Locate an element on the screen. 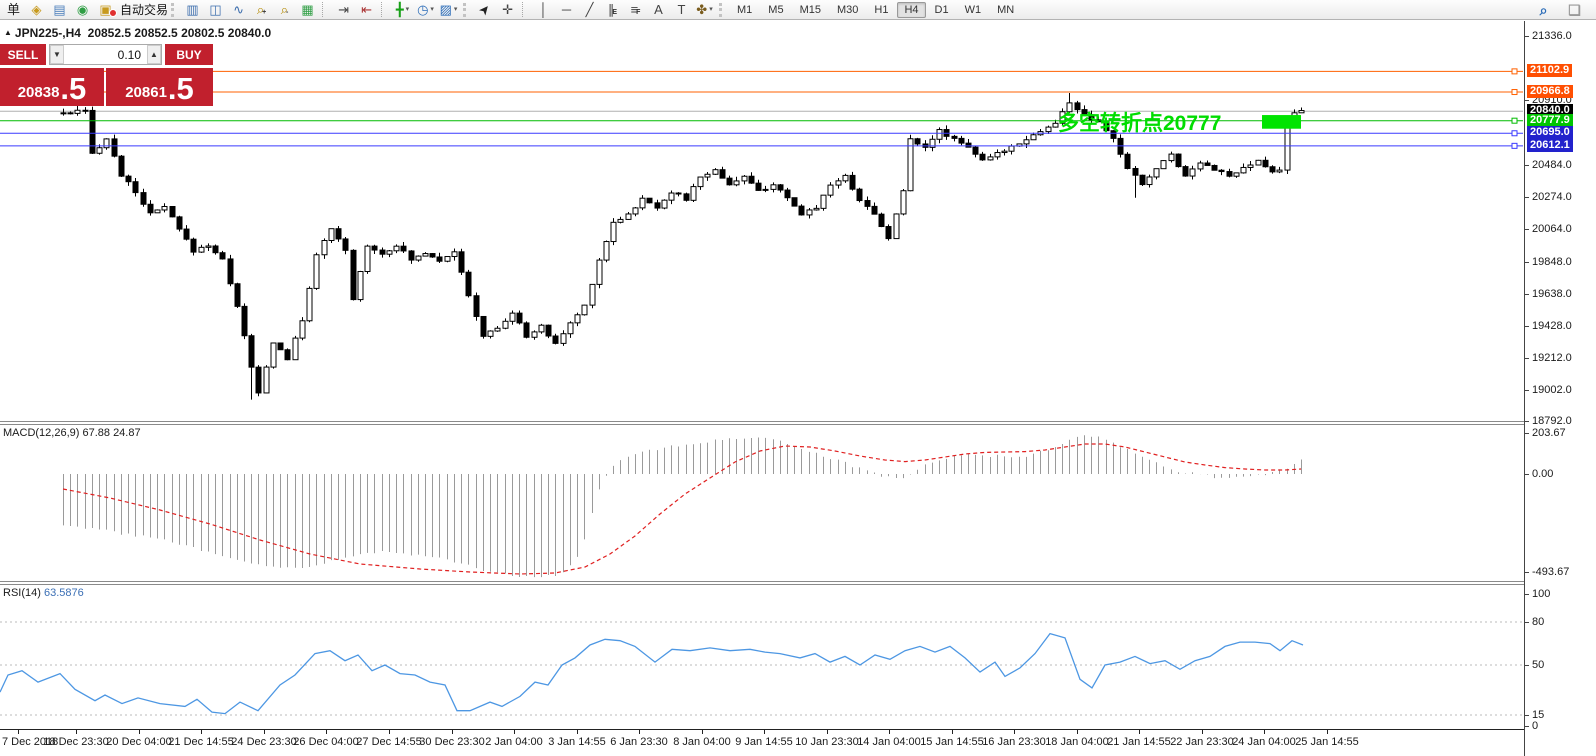 The width and height of the screenshot is (1596, 756). horizontal-line-icon: ─ is located at coordinates (566, 10).